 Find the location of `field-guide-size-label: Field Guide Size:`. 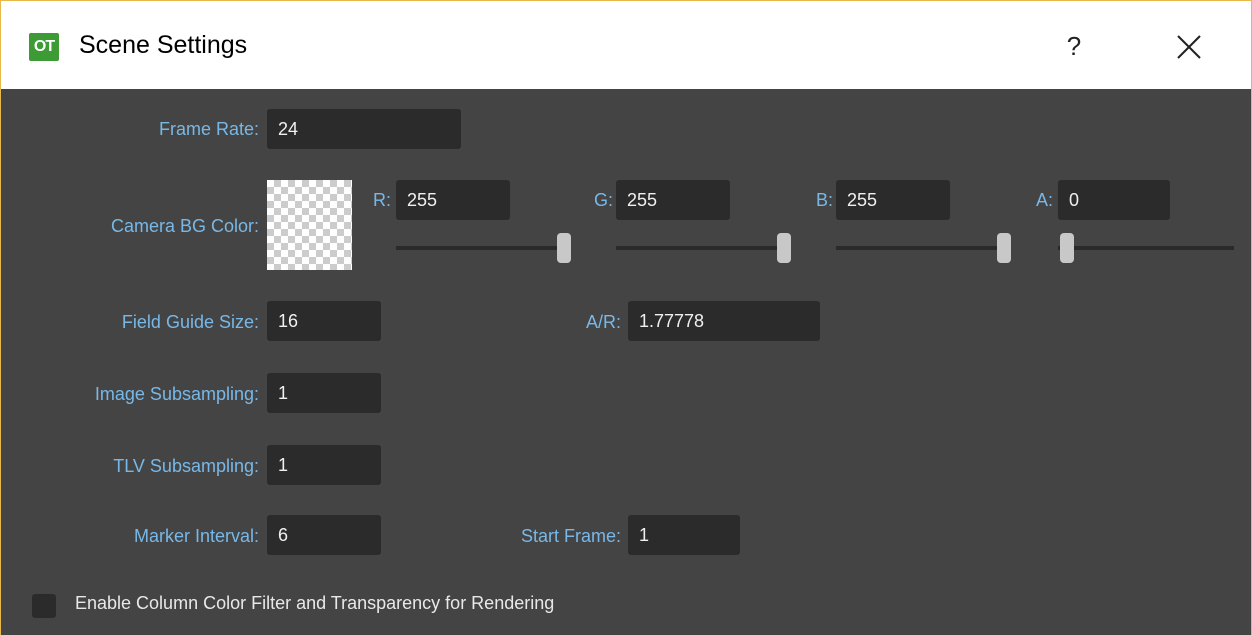

field-guide-size-label: Field Guide Size: is located at coordinates (190, 322).